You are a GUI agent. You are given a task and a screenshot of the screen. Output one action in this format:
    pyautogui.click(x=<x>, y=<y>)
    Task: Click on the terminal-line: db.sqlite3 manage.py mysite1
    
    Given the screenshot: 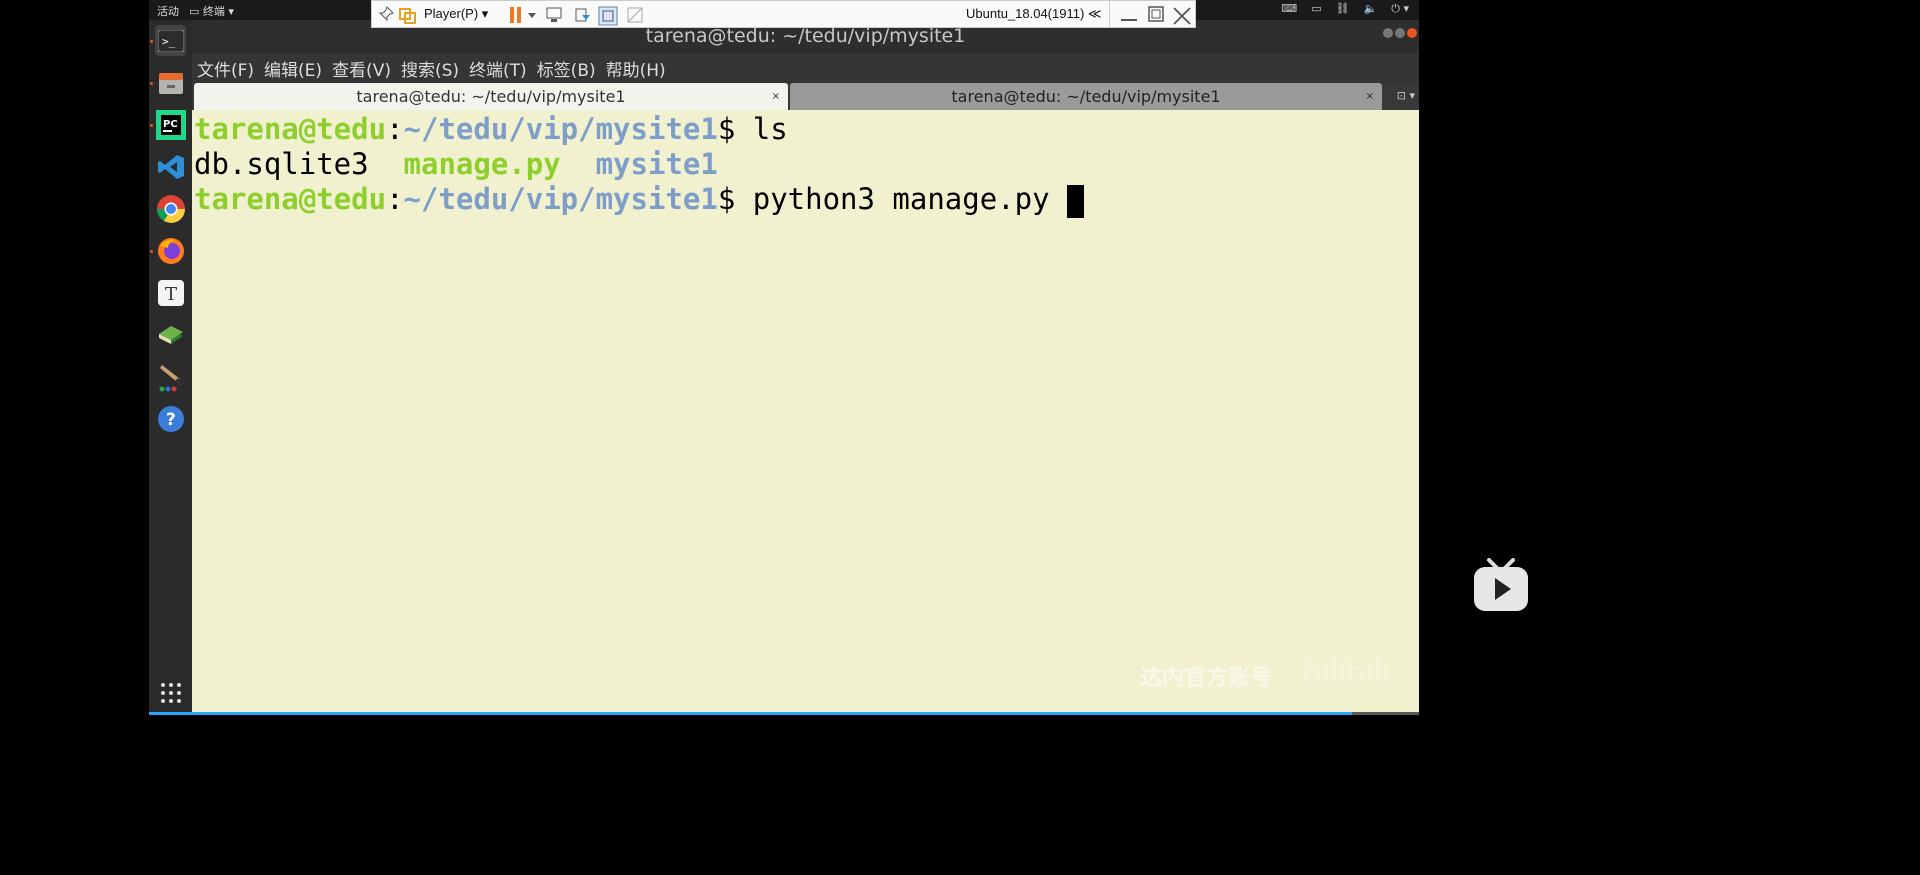 What is the action you would take?
    pyautogui.click(x=806, y=164)
    